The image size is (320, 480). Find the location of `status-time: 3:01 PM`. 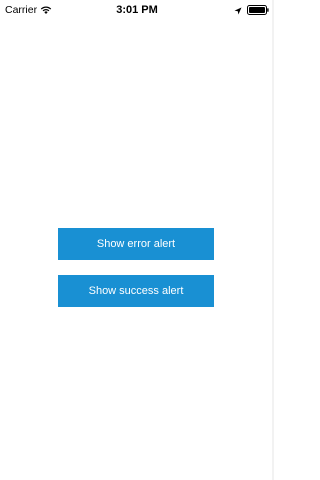

status-time: 3:01 PM is located at coordinates (137, 10).